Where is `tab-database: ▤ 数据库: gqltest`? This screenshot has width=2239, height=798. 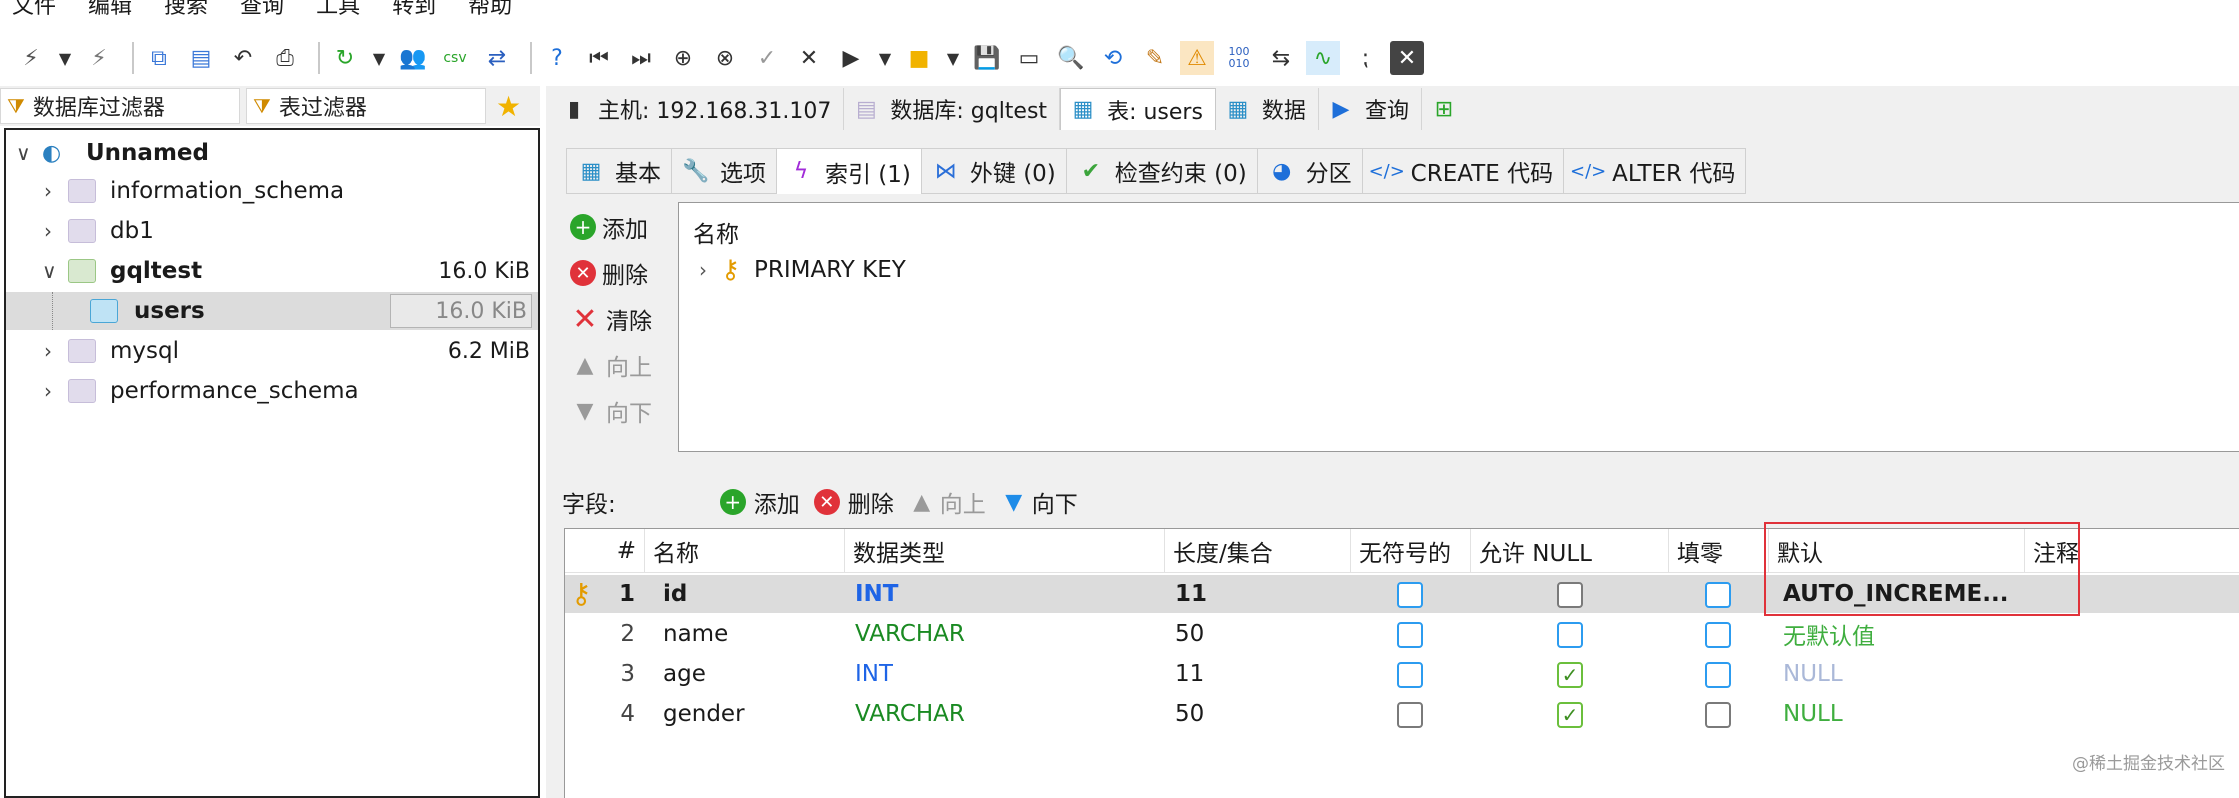 tab-database: ▤ 数据库: gqltest is located at coordinates (952, 109).